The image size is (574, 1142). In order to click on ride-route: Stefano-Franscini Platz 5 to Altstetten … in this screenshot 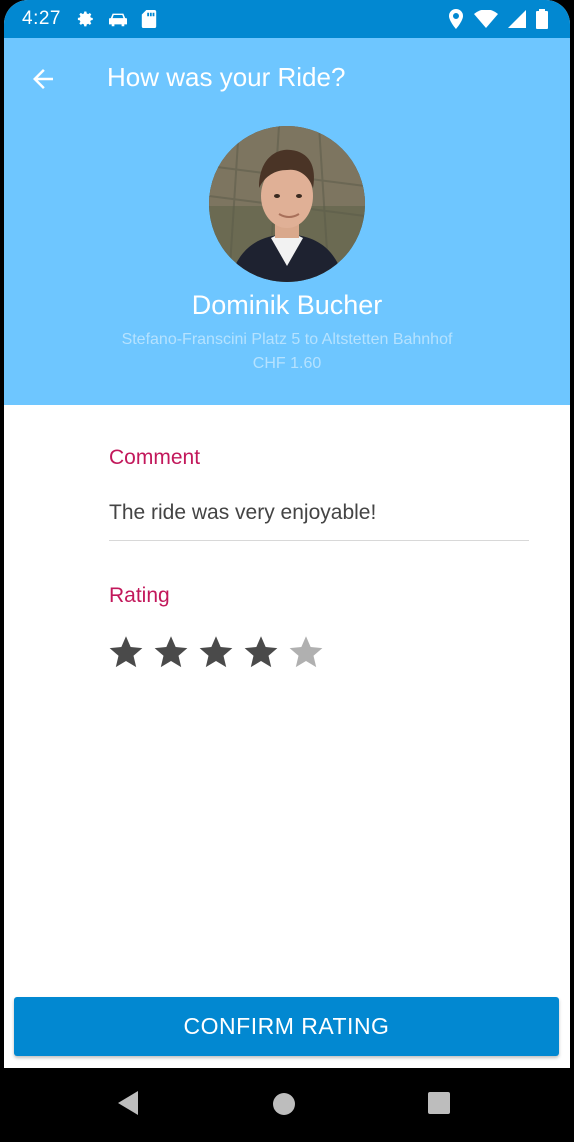, I will do `click(287, 339)`.